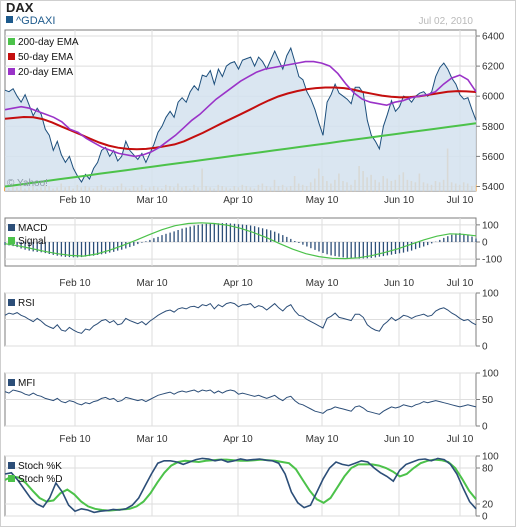 The width and height of the screenshot is (516, 527). What do you see at coordinates (490, 374) in the screenshot?
I see `mfi-ytick-label: 100` at bounding box center [490, 374].